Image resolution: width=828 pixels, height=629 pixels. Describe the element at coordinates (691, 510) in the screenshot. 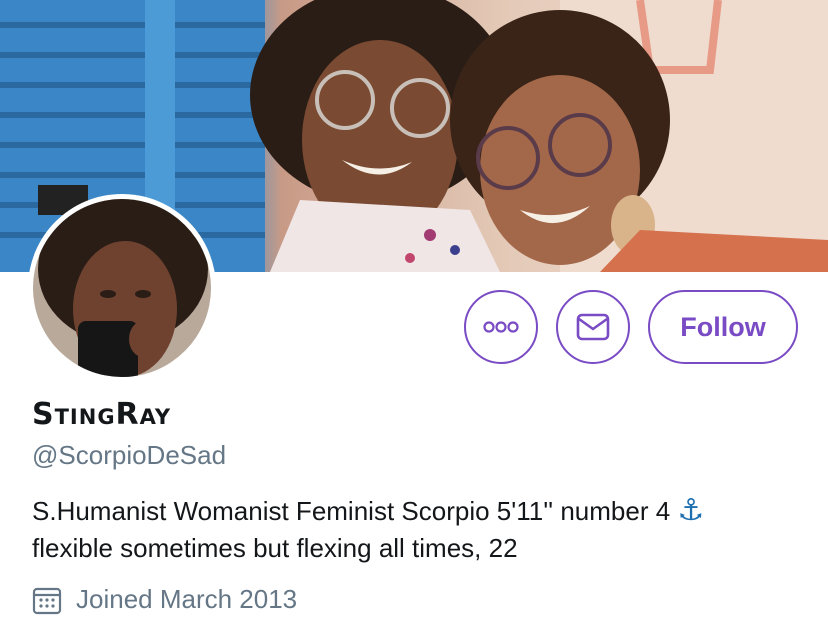

I see `anchor-emoji: ⚓` at that location.